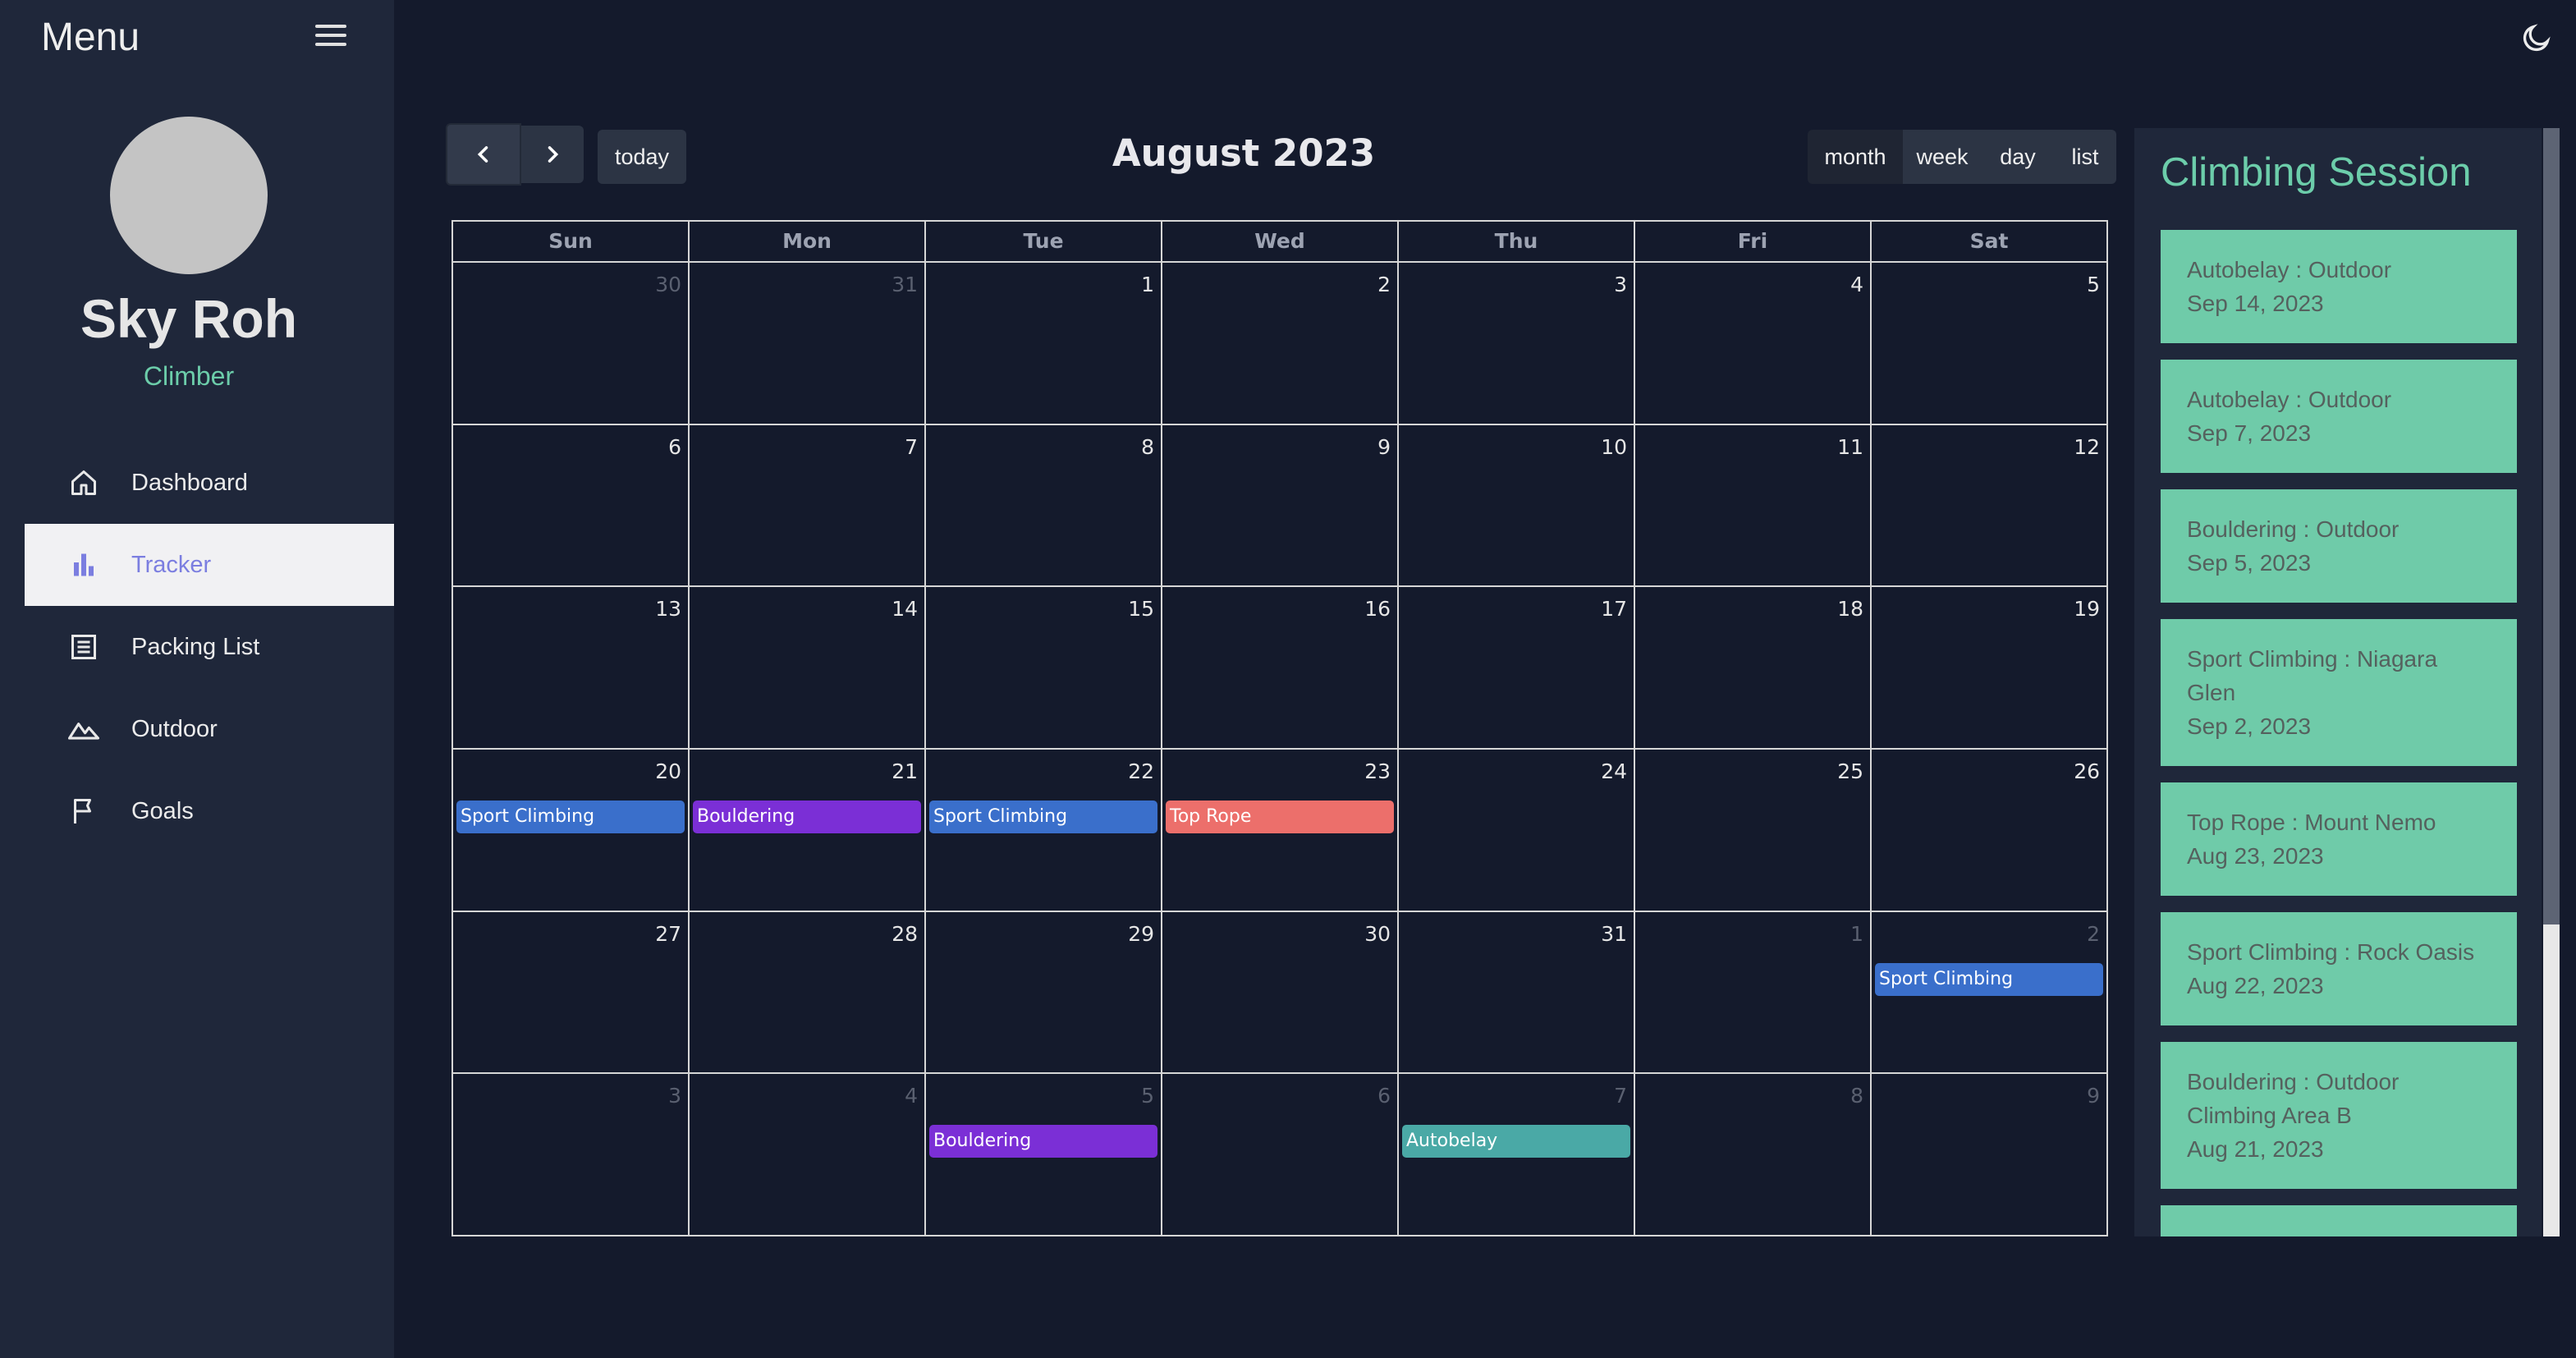 This screenshot has width=2576, height=1358. I want to click on day-cell: 9, so click(1281, 505).